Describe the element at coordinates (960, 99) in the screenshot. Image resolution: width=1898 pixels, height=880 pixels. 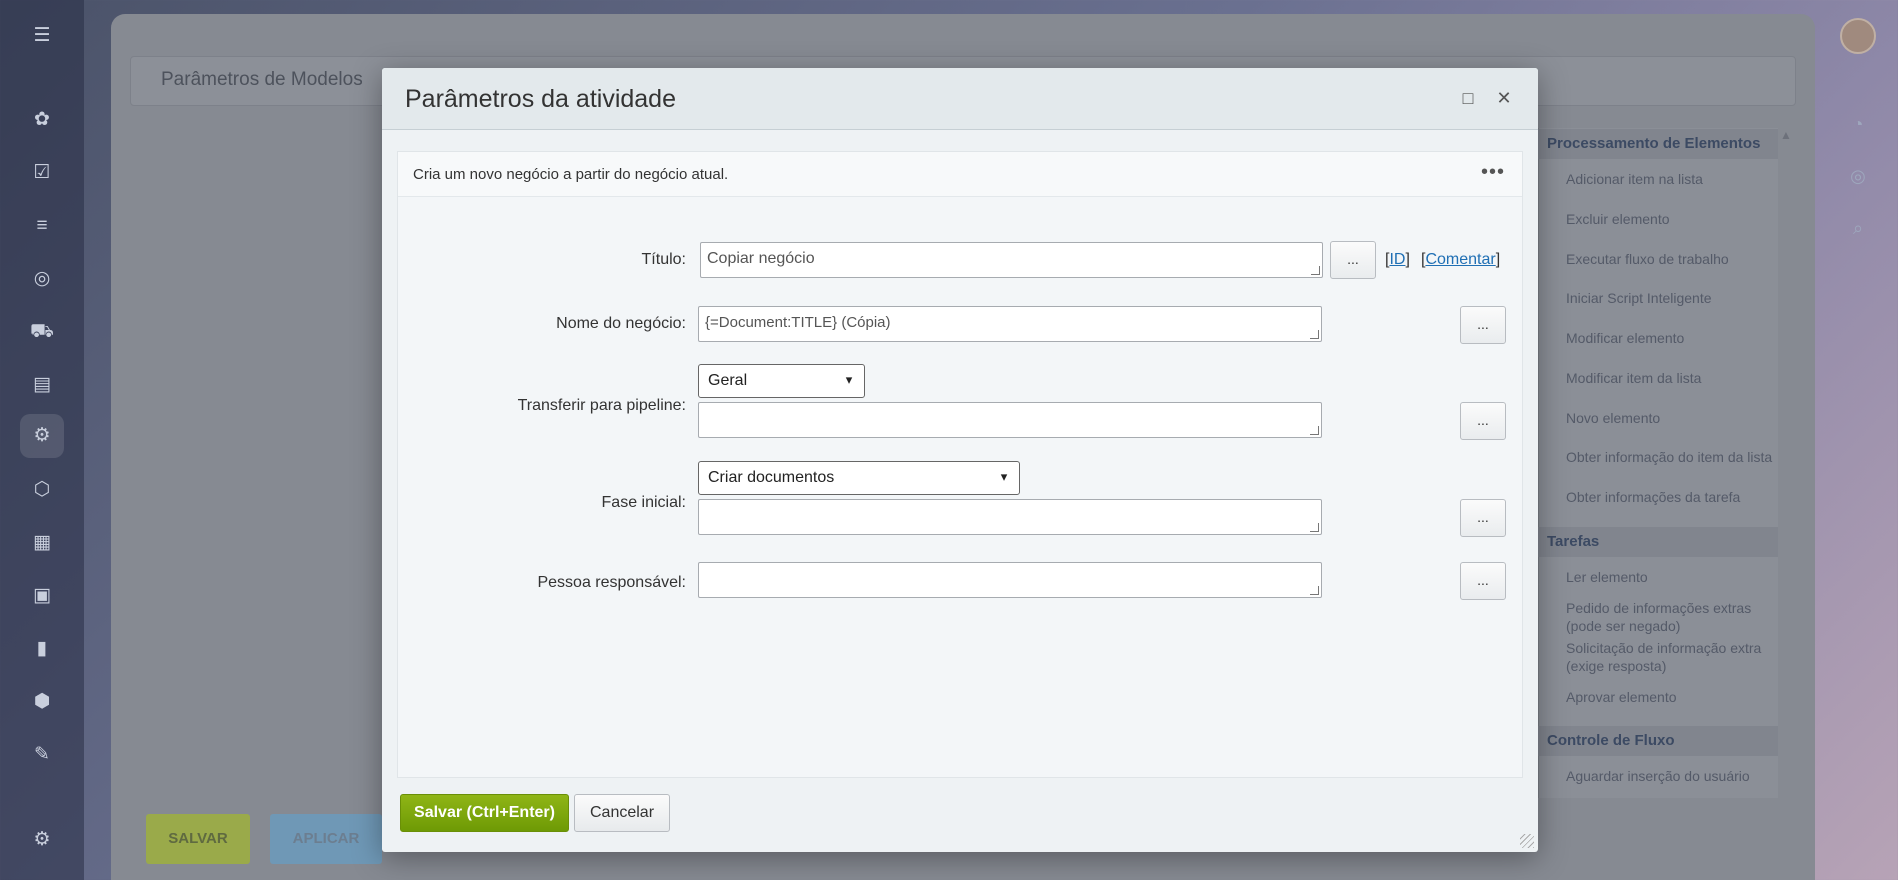
I see `dialog-header: Parâmetros da atividade □ ✕` at that location.